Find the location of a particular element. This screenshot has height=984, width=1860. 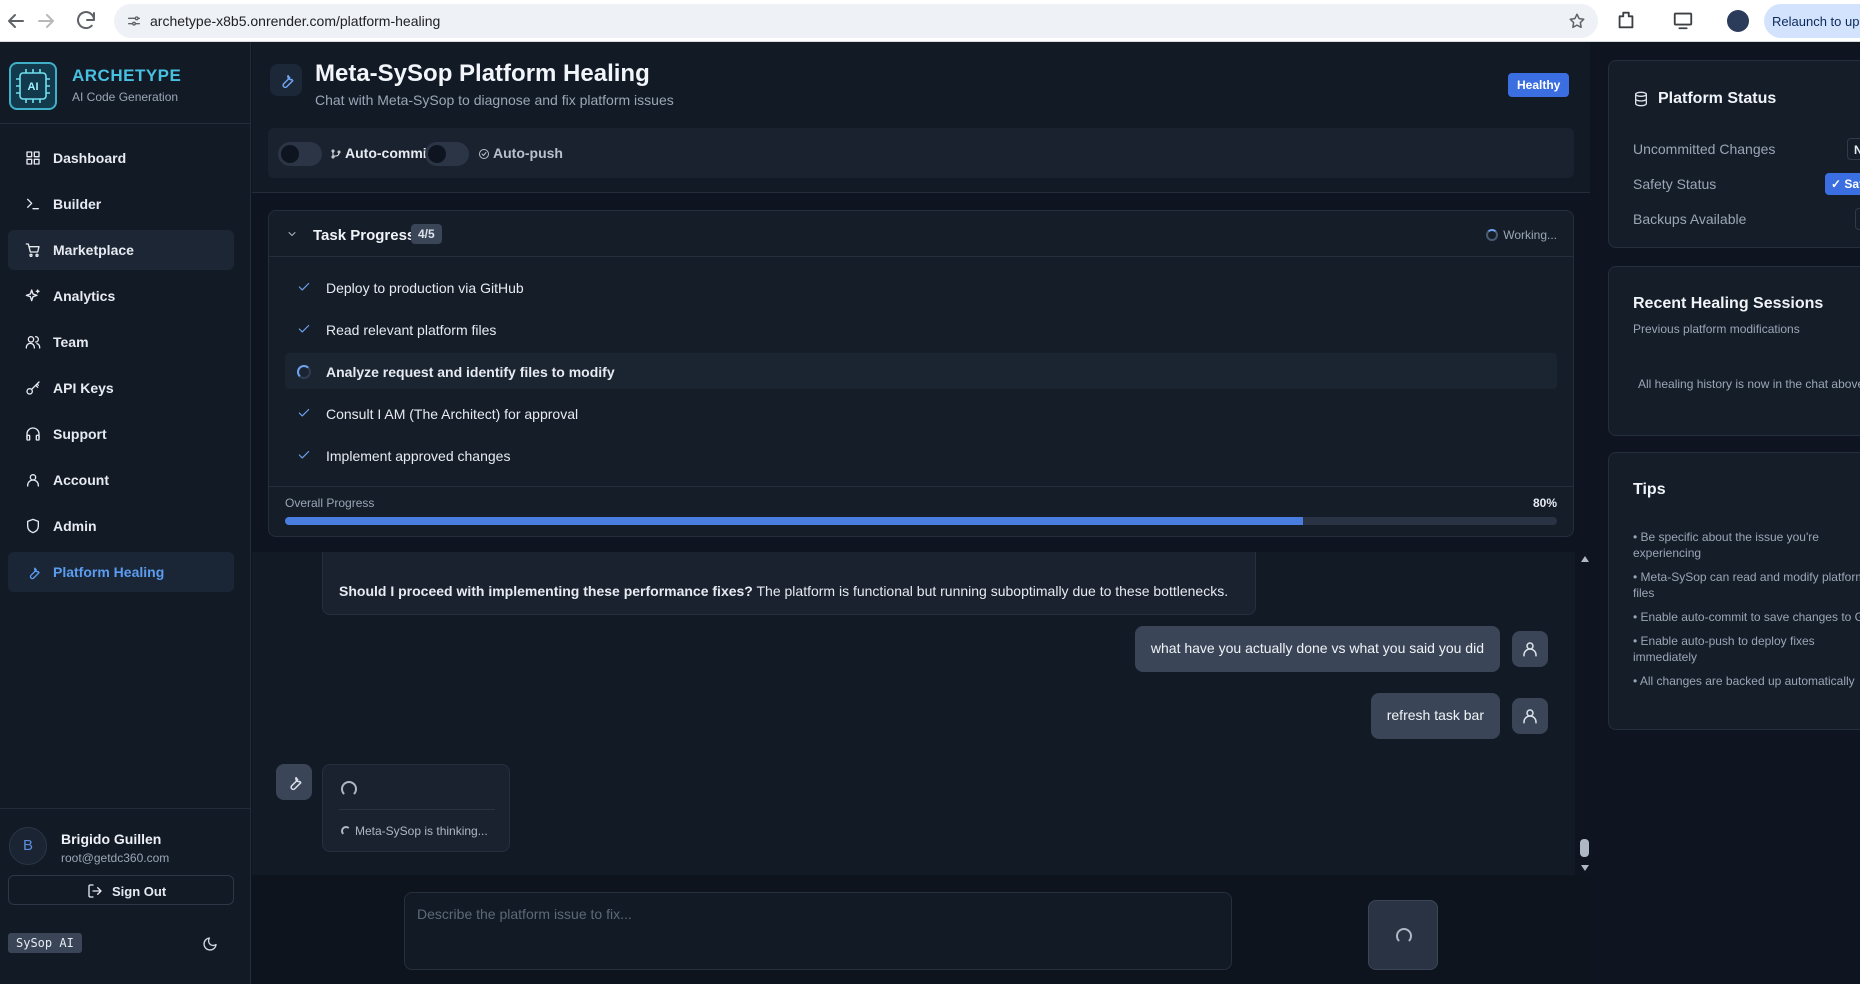

sidebar-item-builder: Builder is located at coordinates (121, 204).